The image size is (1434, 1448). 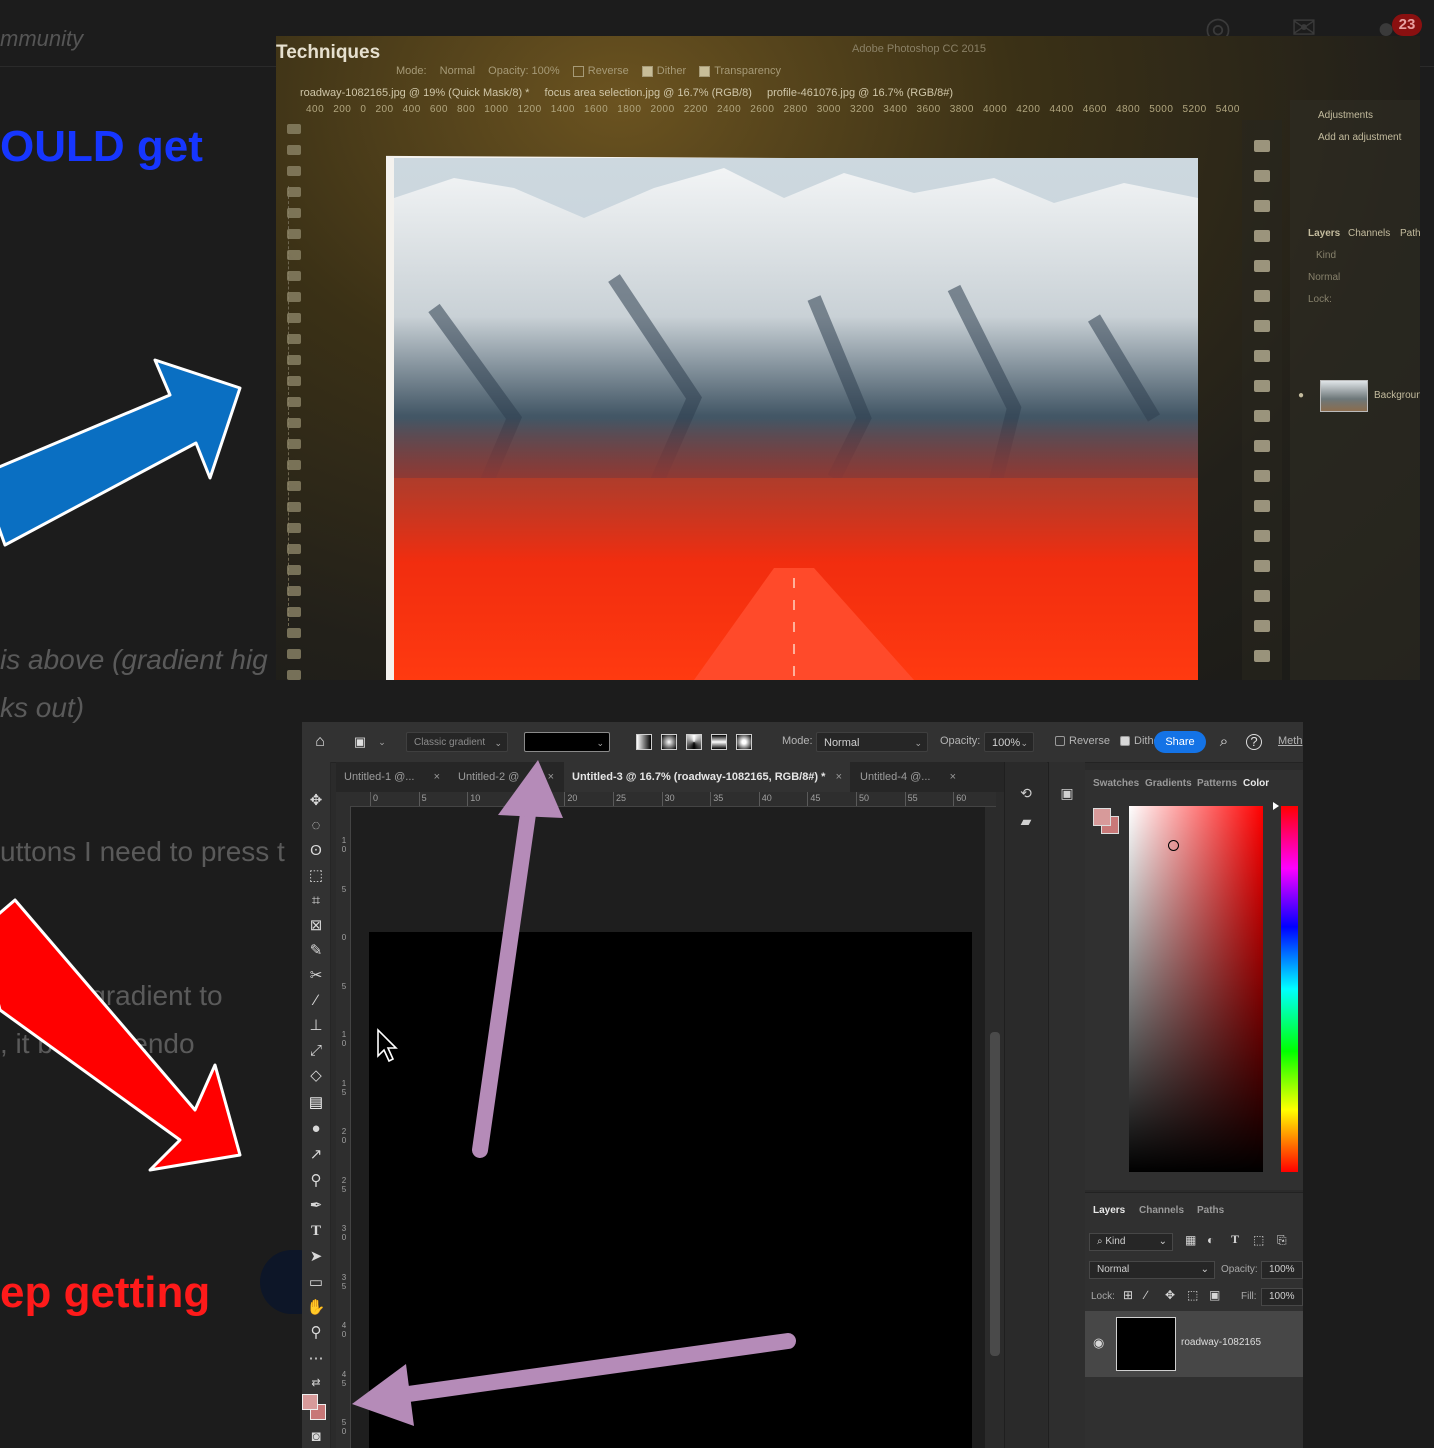 What do you see at coordinates (1180, 742) in the screenshot?
I see `share-button: Share` at bounding box center [1180, 742].